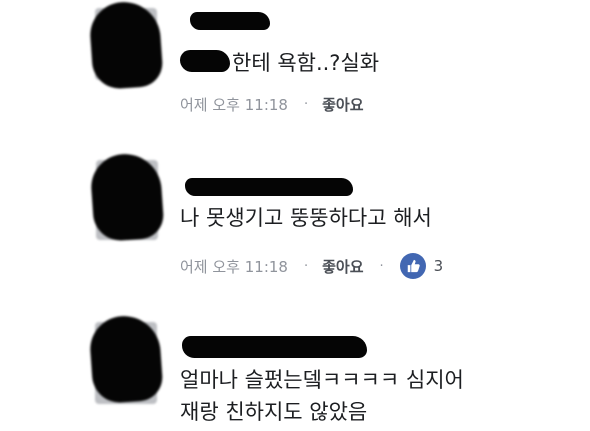 Image resolution: width=590 pixels, height=431 pixels. Describe the element at coordinates (205, 61) in the screenshot. I see `redacted-mention` at that location.